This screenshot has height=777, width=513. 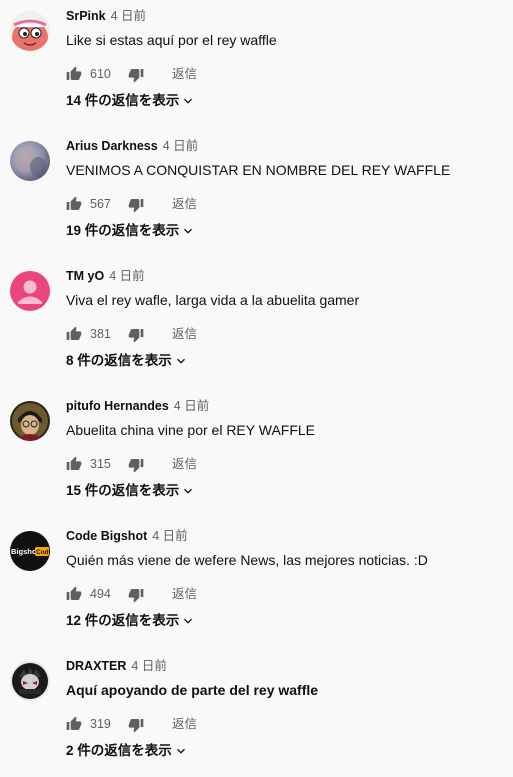 I want to click on view-replies-label: 12 件の返信を表示, so click(x=123, y=620).